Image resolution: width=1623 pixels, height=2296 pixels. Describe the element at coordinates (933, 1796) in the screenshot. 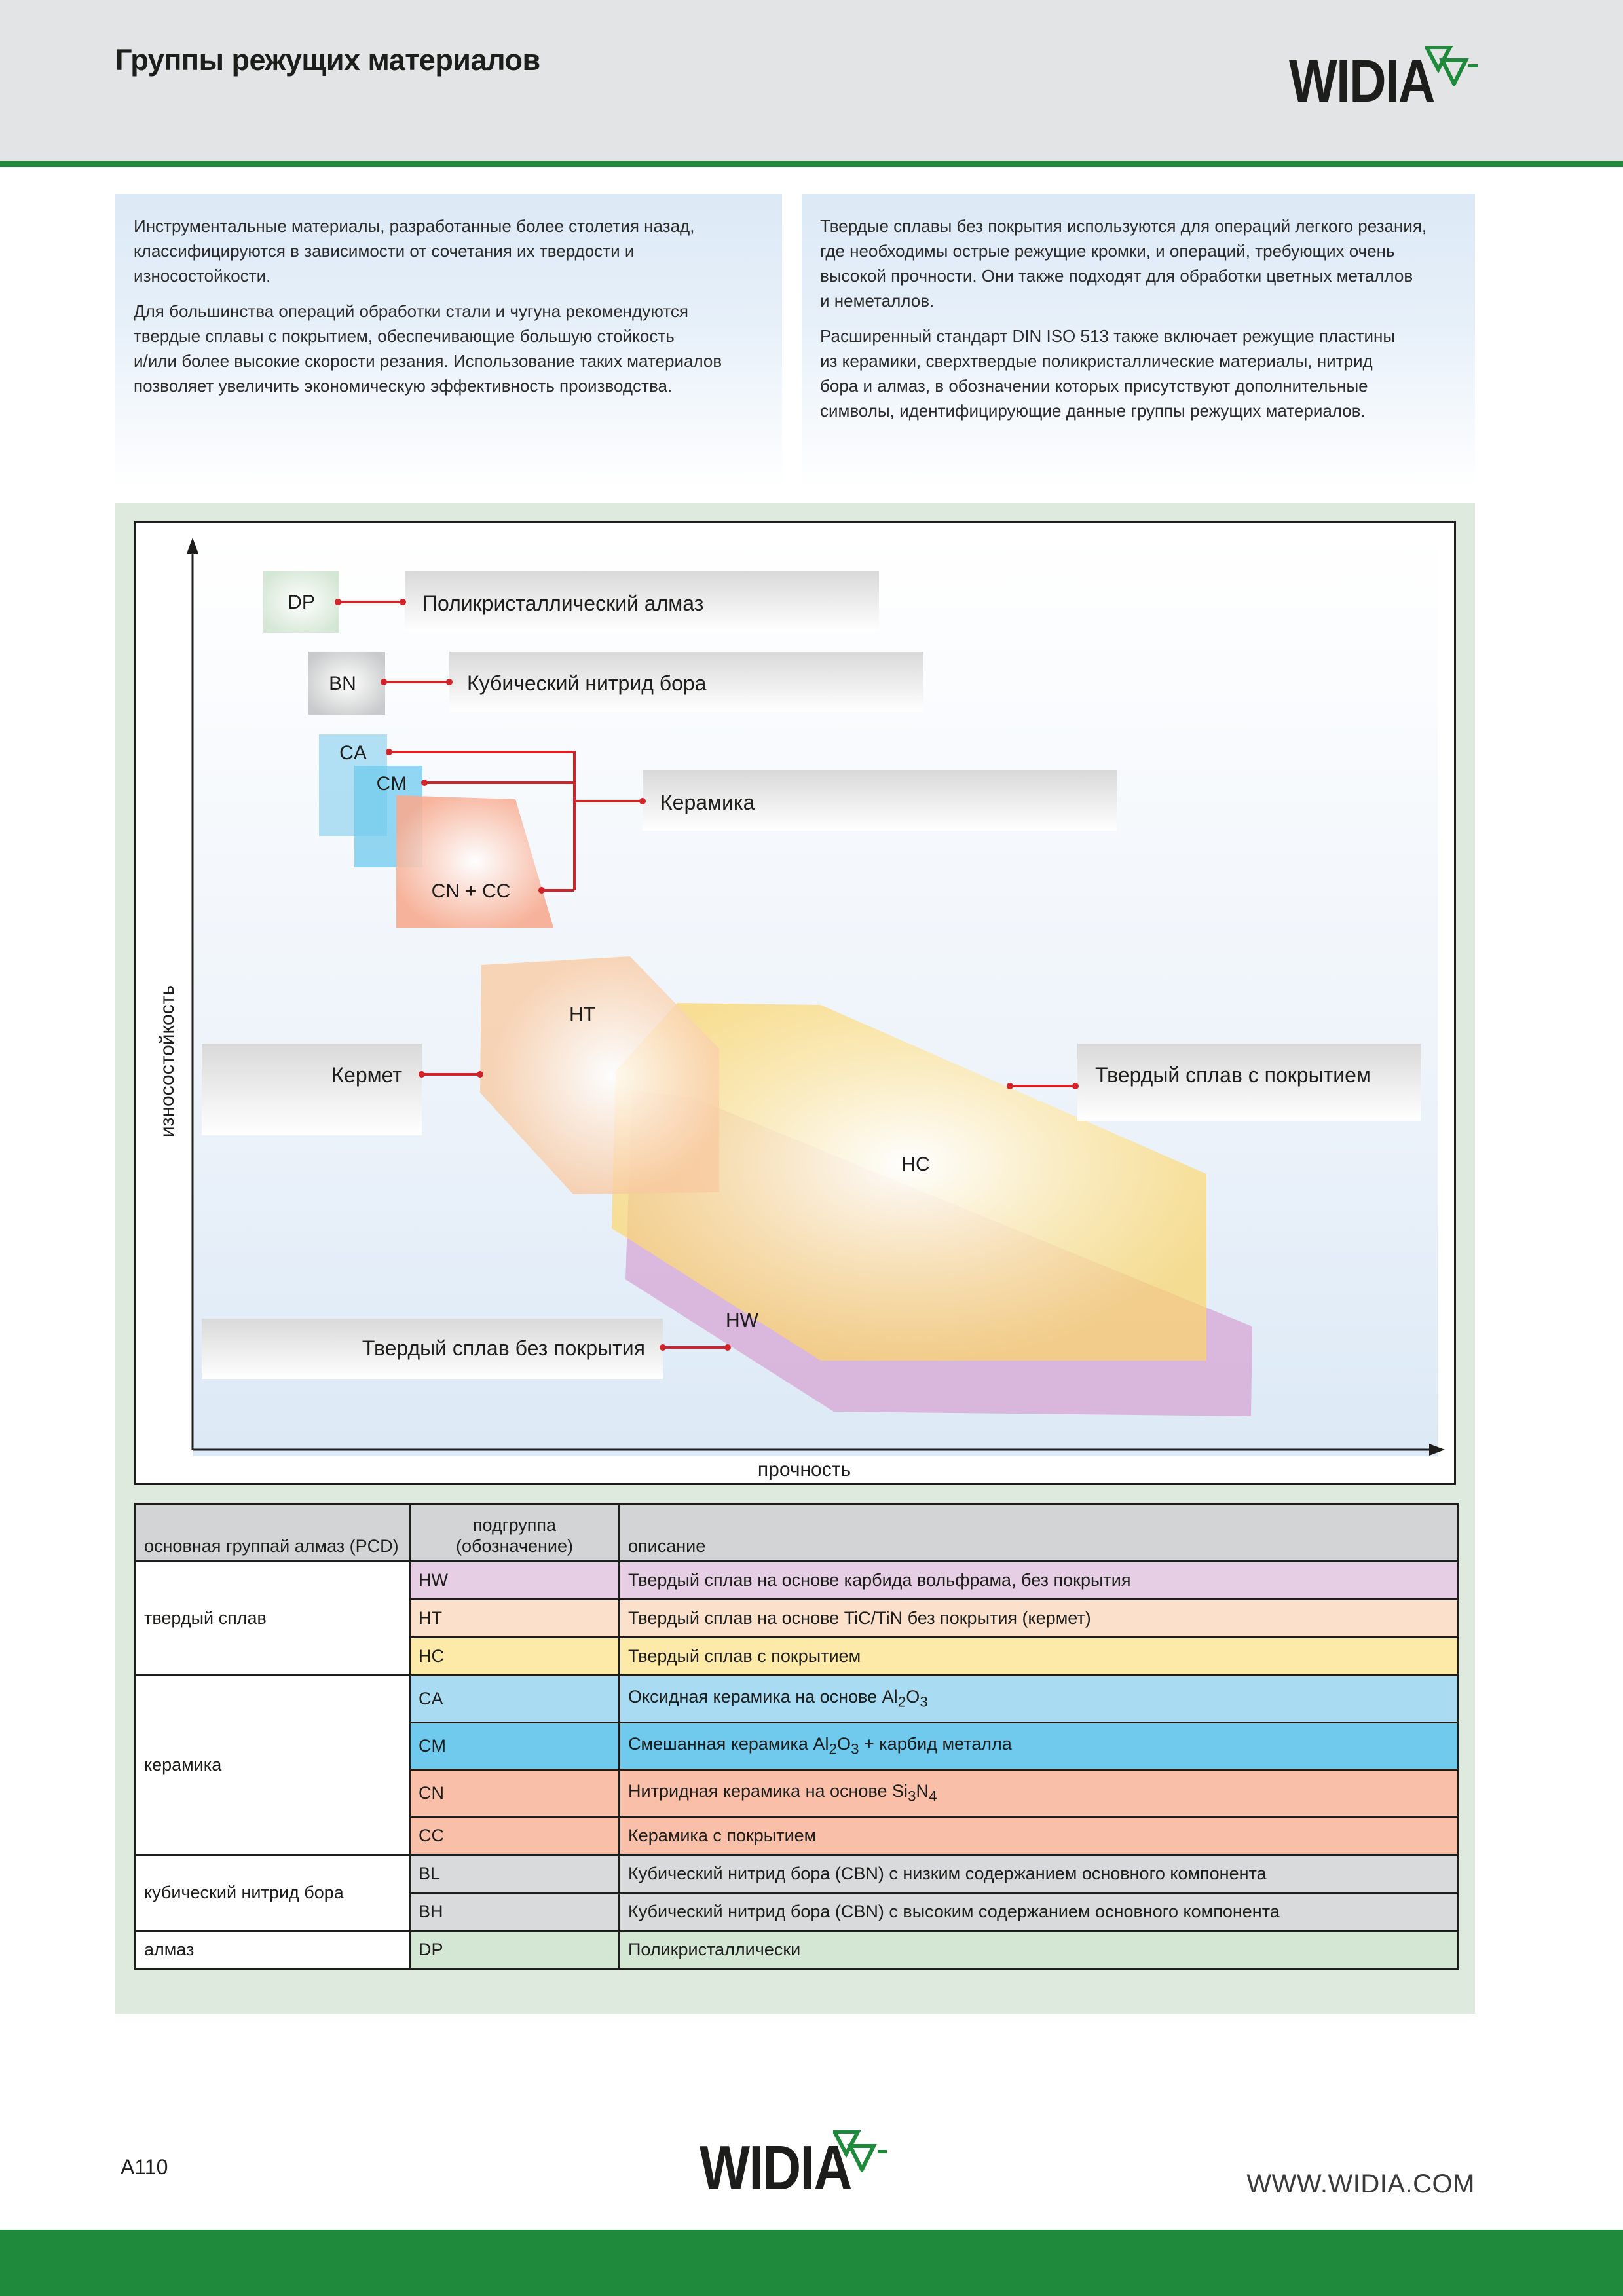

I see `desc-subscript: 4` at that location.